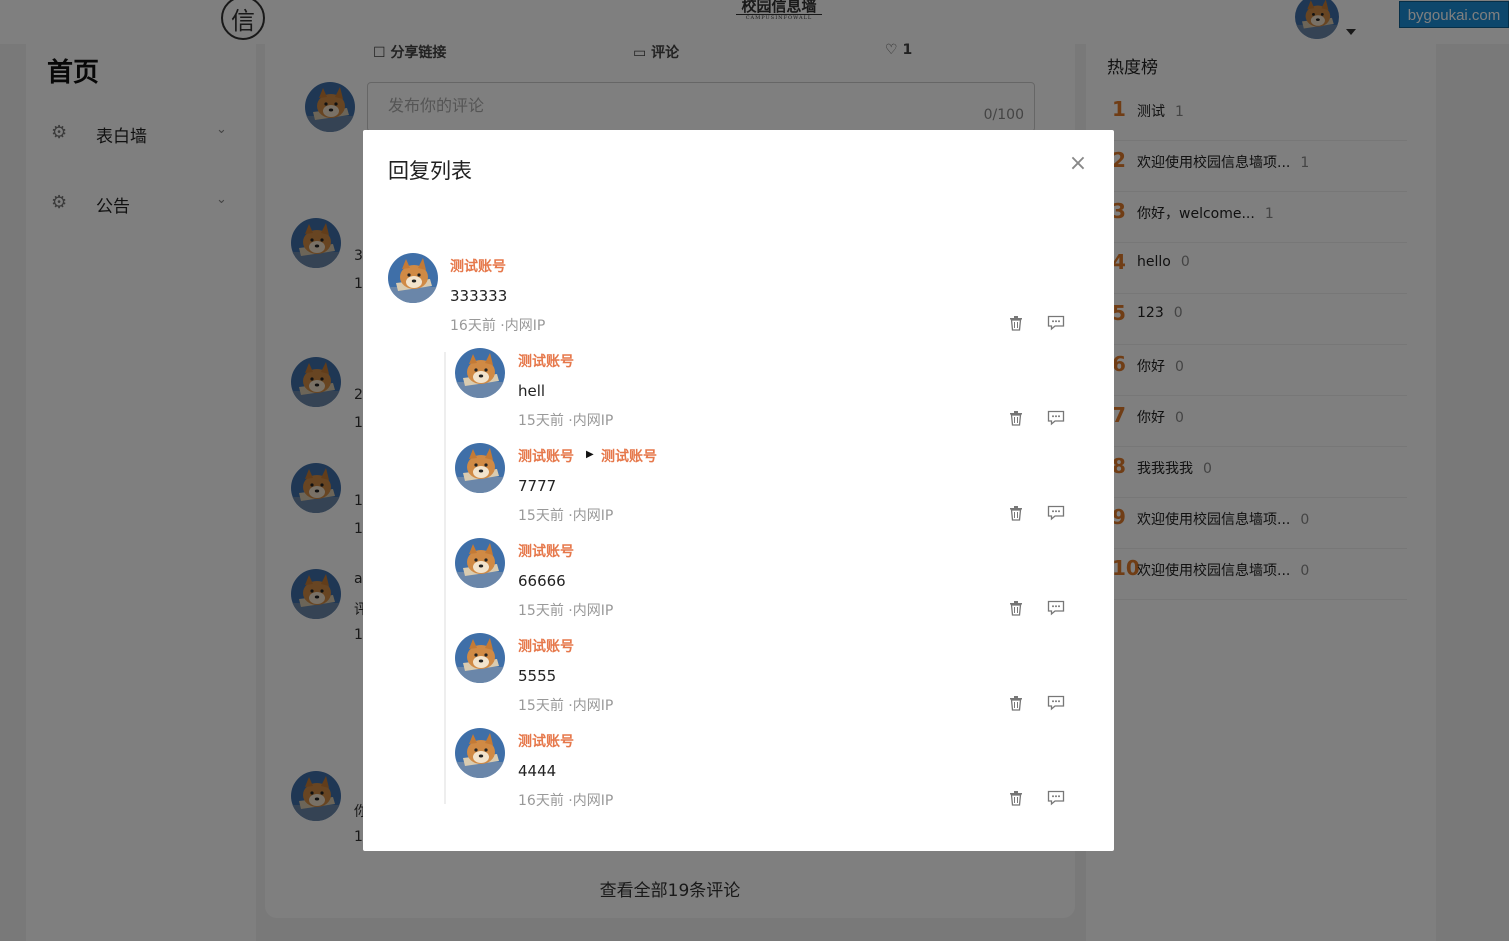  I want to click on reply-content: 66666, so click(542, 581).